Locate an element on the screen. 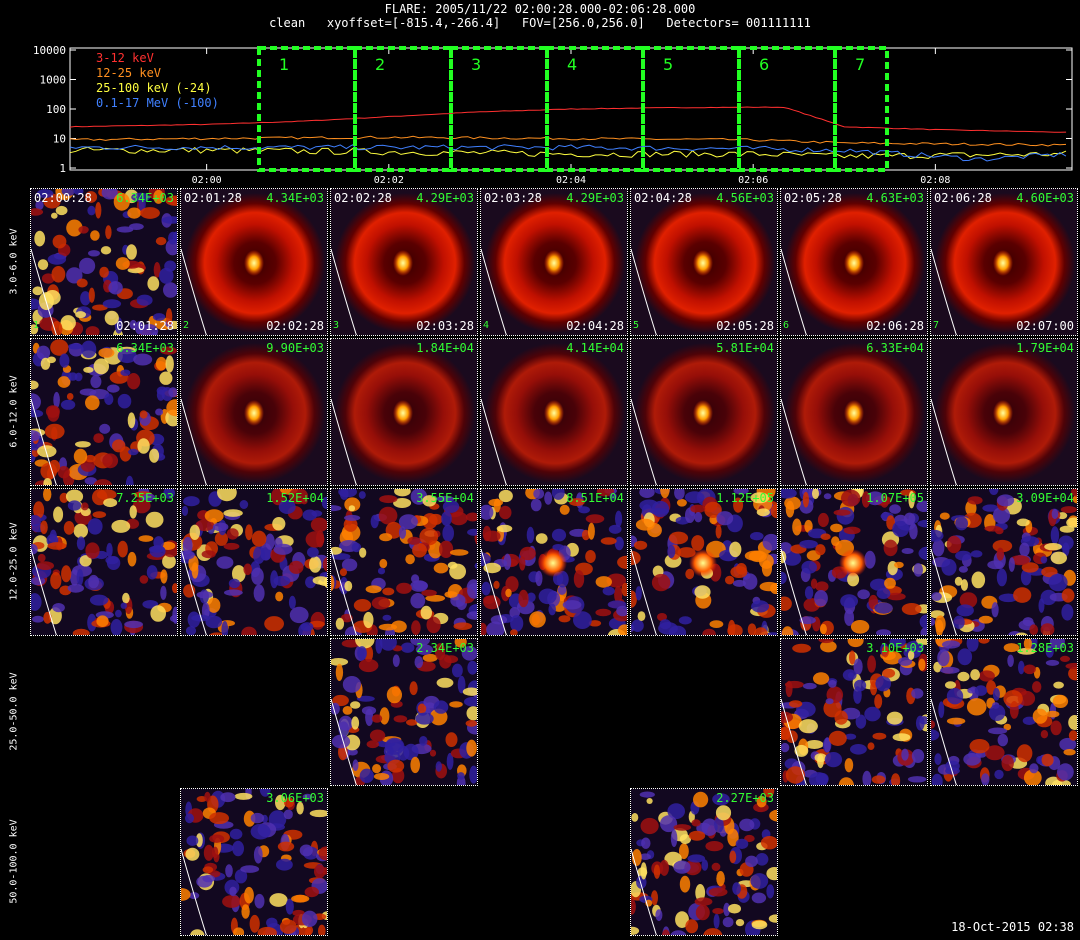  image-peak-value: 3.55E+04 is located at coordinates (445, 498).